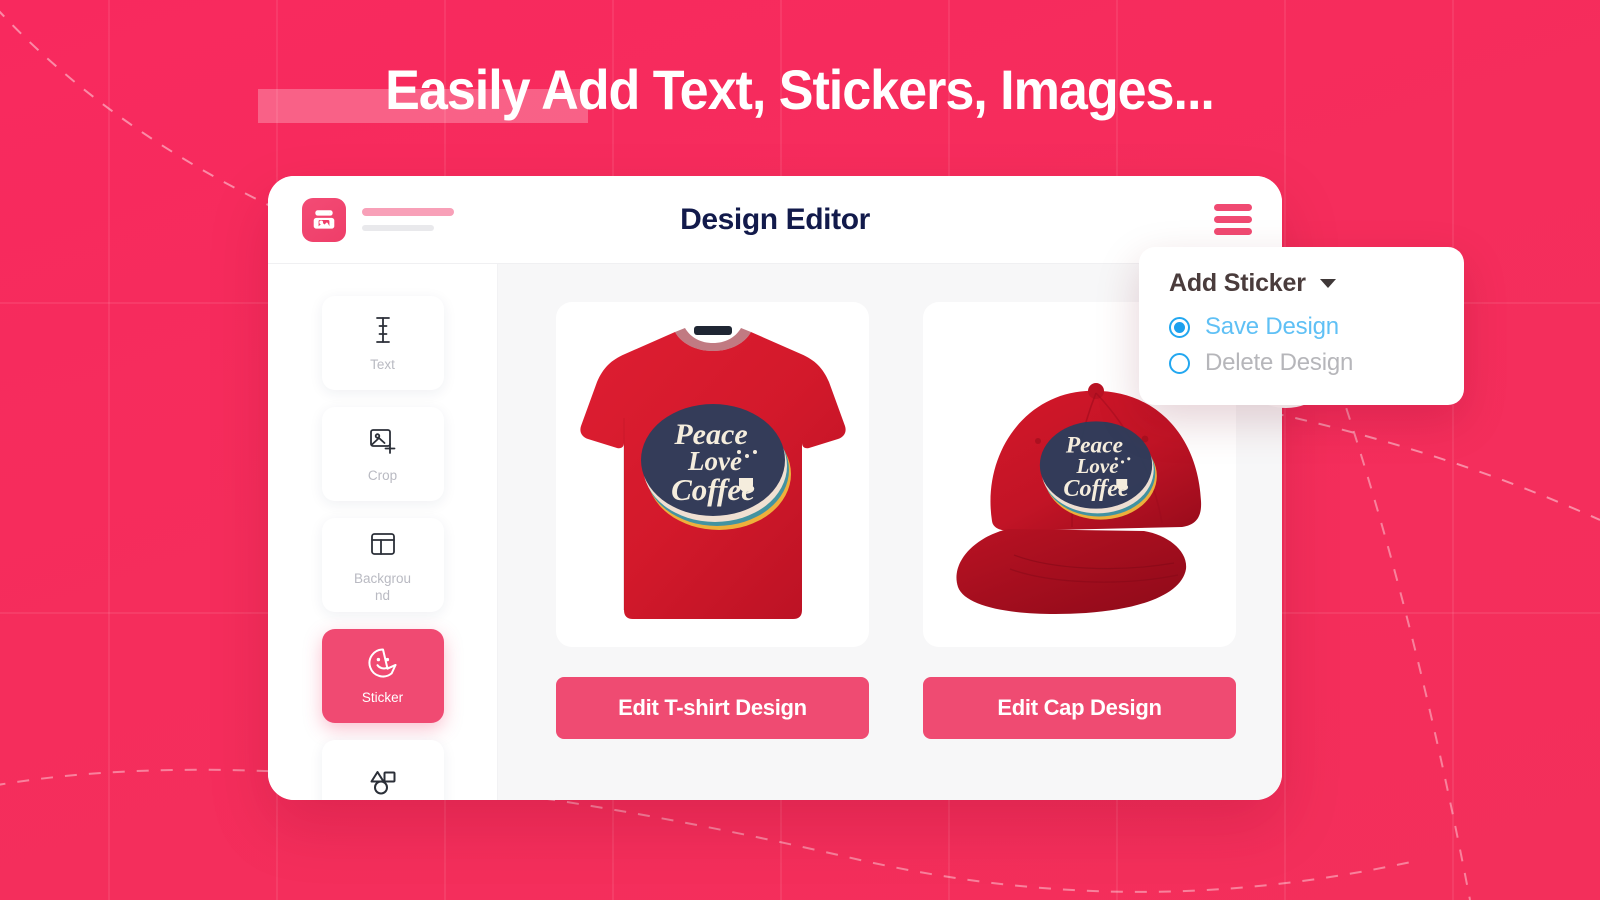  Describe the element at coordinates (382, 475) in the screenshot. I see `sidebar-item-label: Crop` at that location.